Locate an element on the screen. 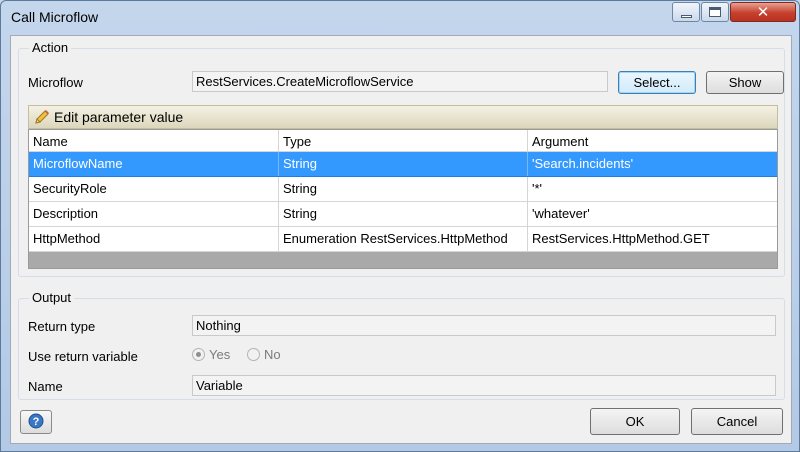 This screenshot has height=452, width=800. cancel-button: Cancel is located at coordinates (737, 421).